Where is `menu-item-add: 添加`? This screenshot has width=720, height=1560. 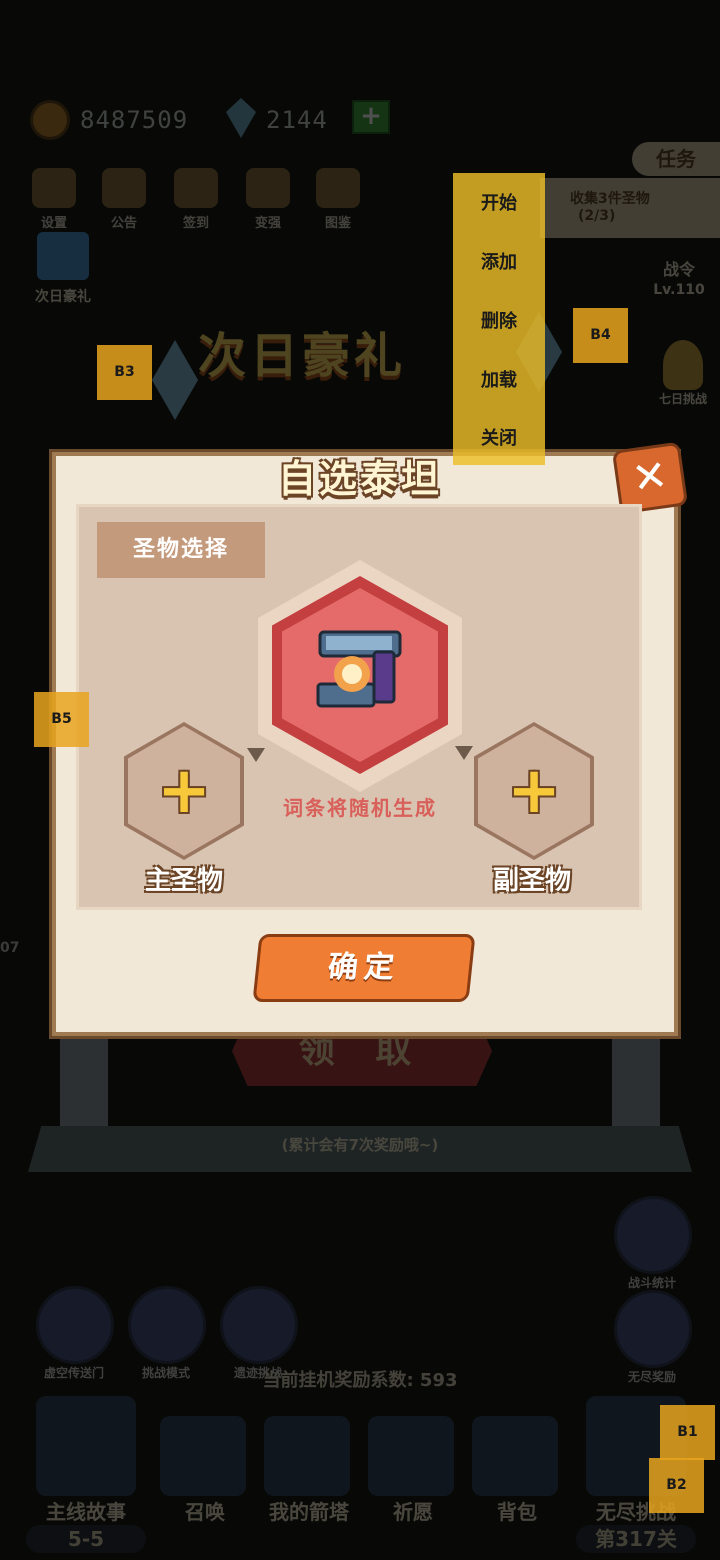
menu-item-add: 添加 is located at coordinates (499, 263).